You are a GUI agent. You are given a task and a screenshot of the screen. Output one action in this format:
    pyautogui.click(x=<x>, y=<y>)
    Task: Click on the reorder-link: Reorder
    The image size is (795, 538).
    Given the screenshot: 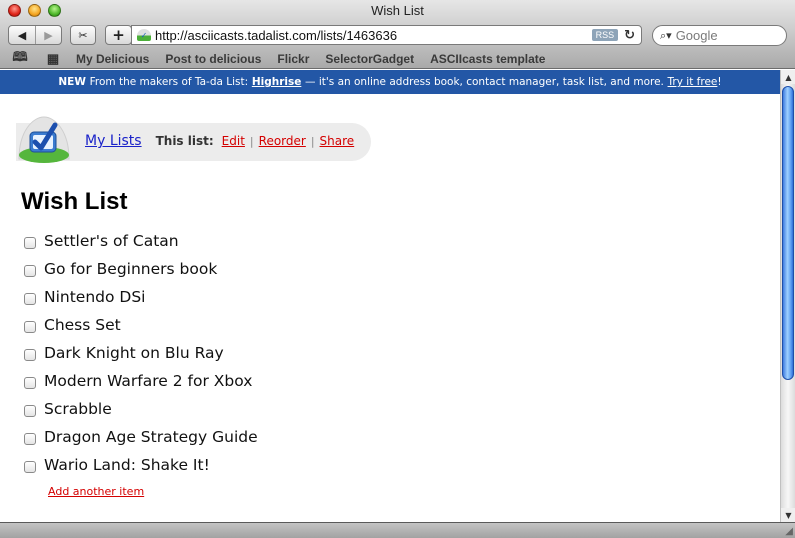 What is the action you would take?
    pyautogui.click(x=282, y=141)
    